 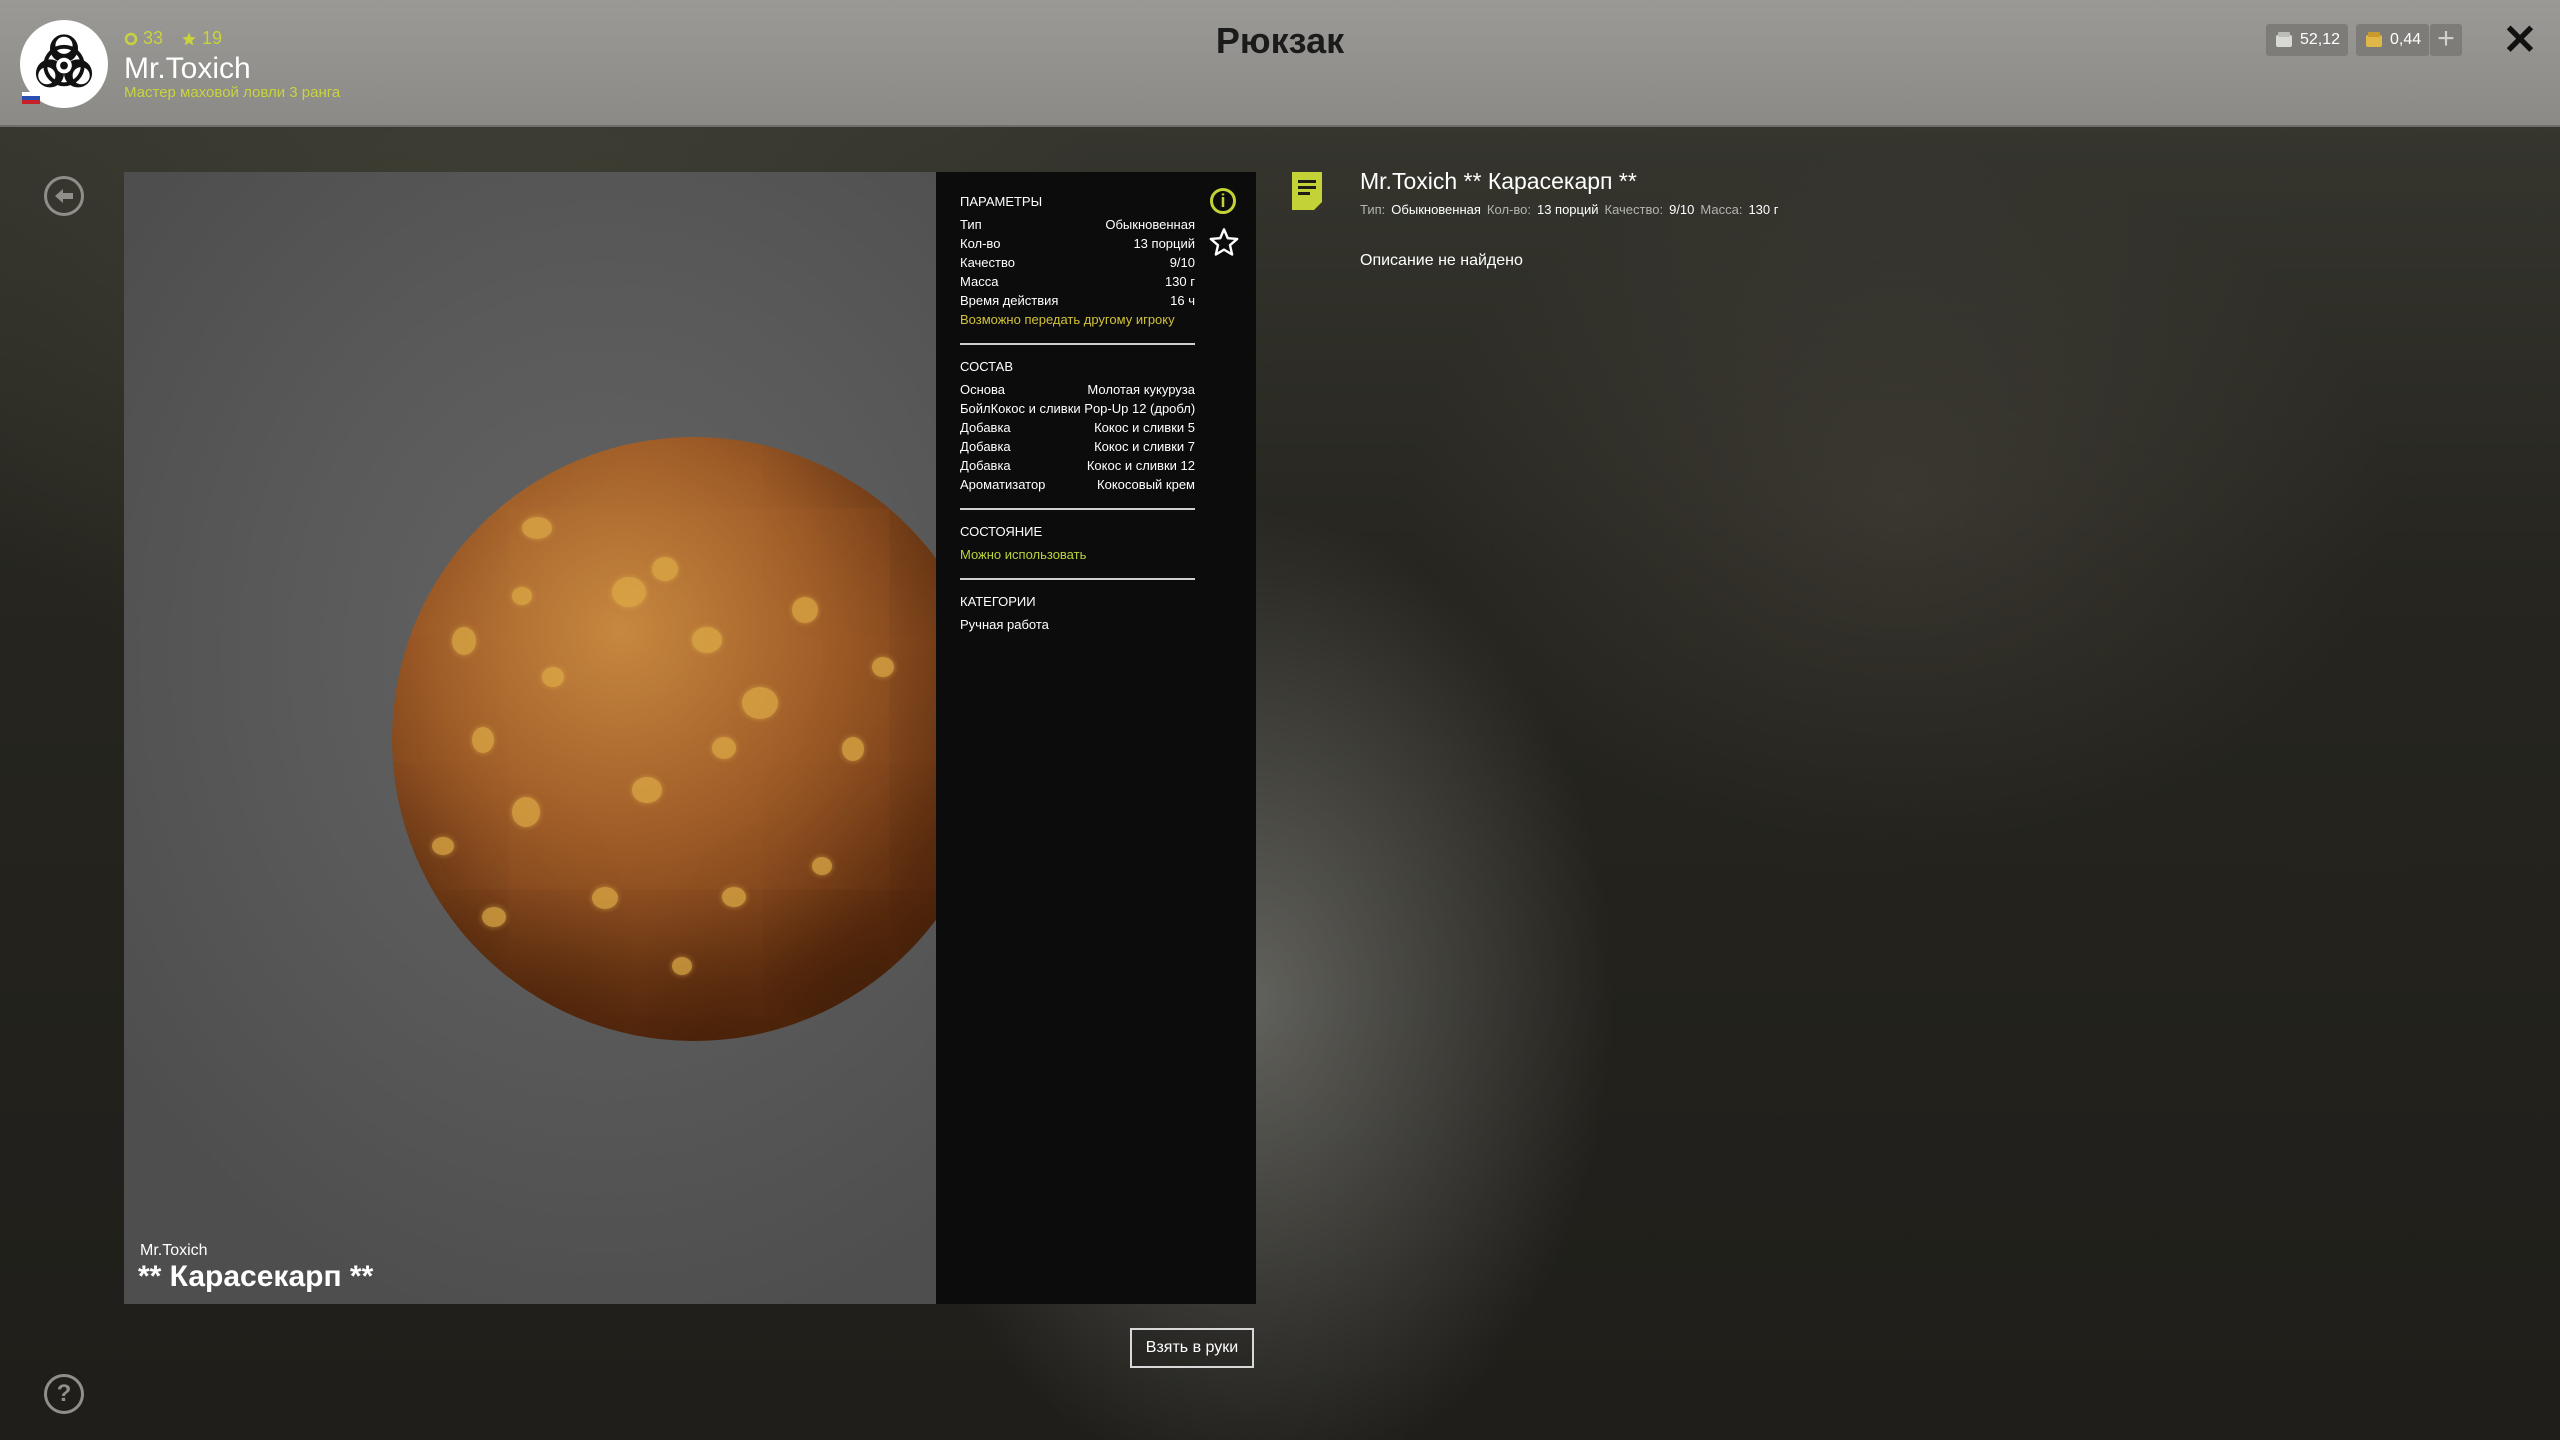 I want to click on silver-balance: 52,12, so click(x=2307, y=40).